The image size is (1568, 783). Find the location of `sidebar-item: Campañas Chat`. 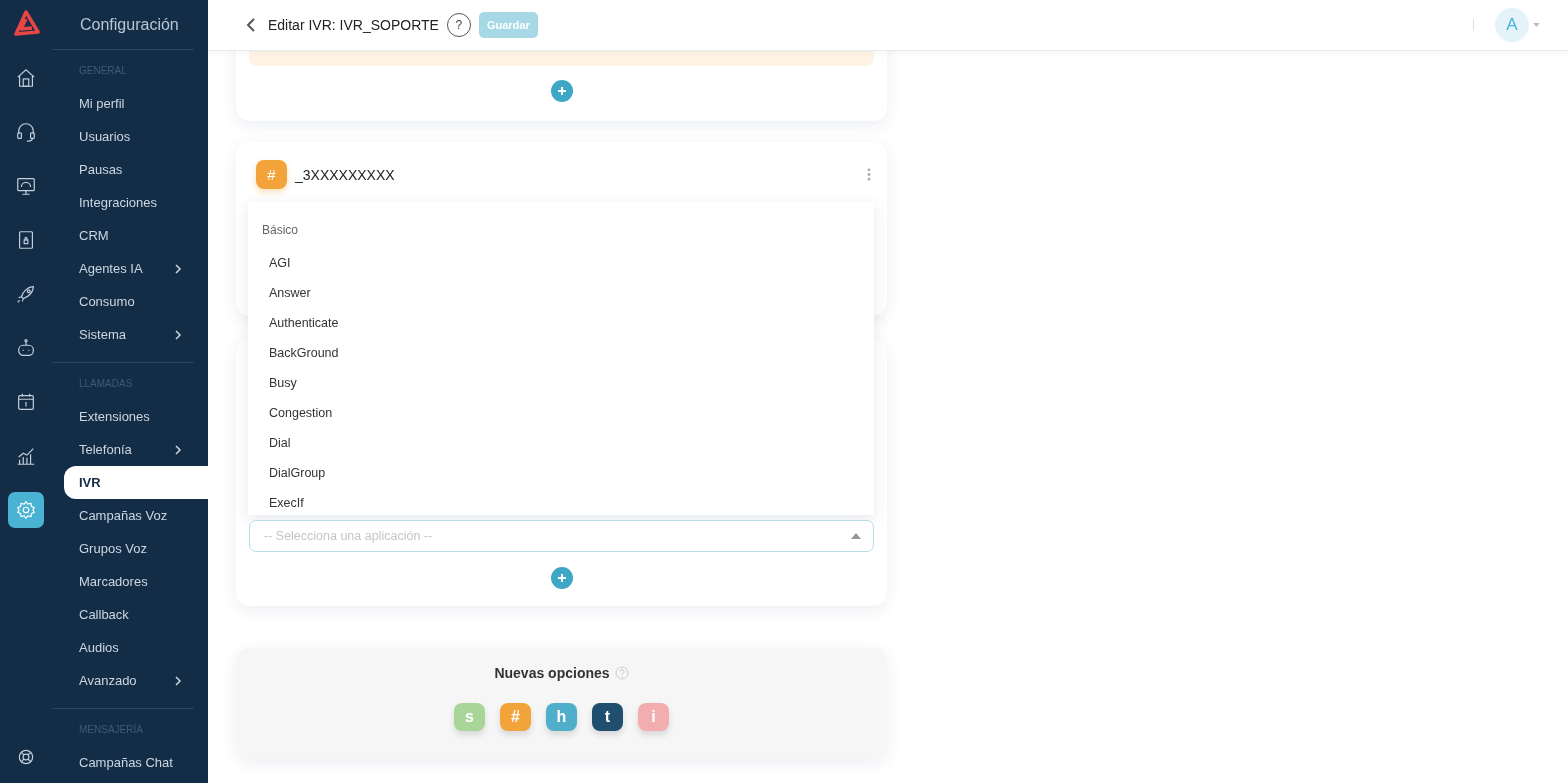

sidebar-item: Campañas Chat is located at coordinates (130, 762).